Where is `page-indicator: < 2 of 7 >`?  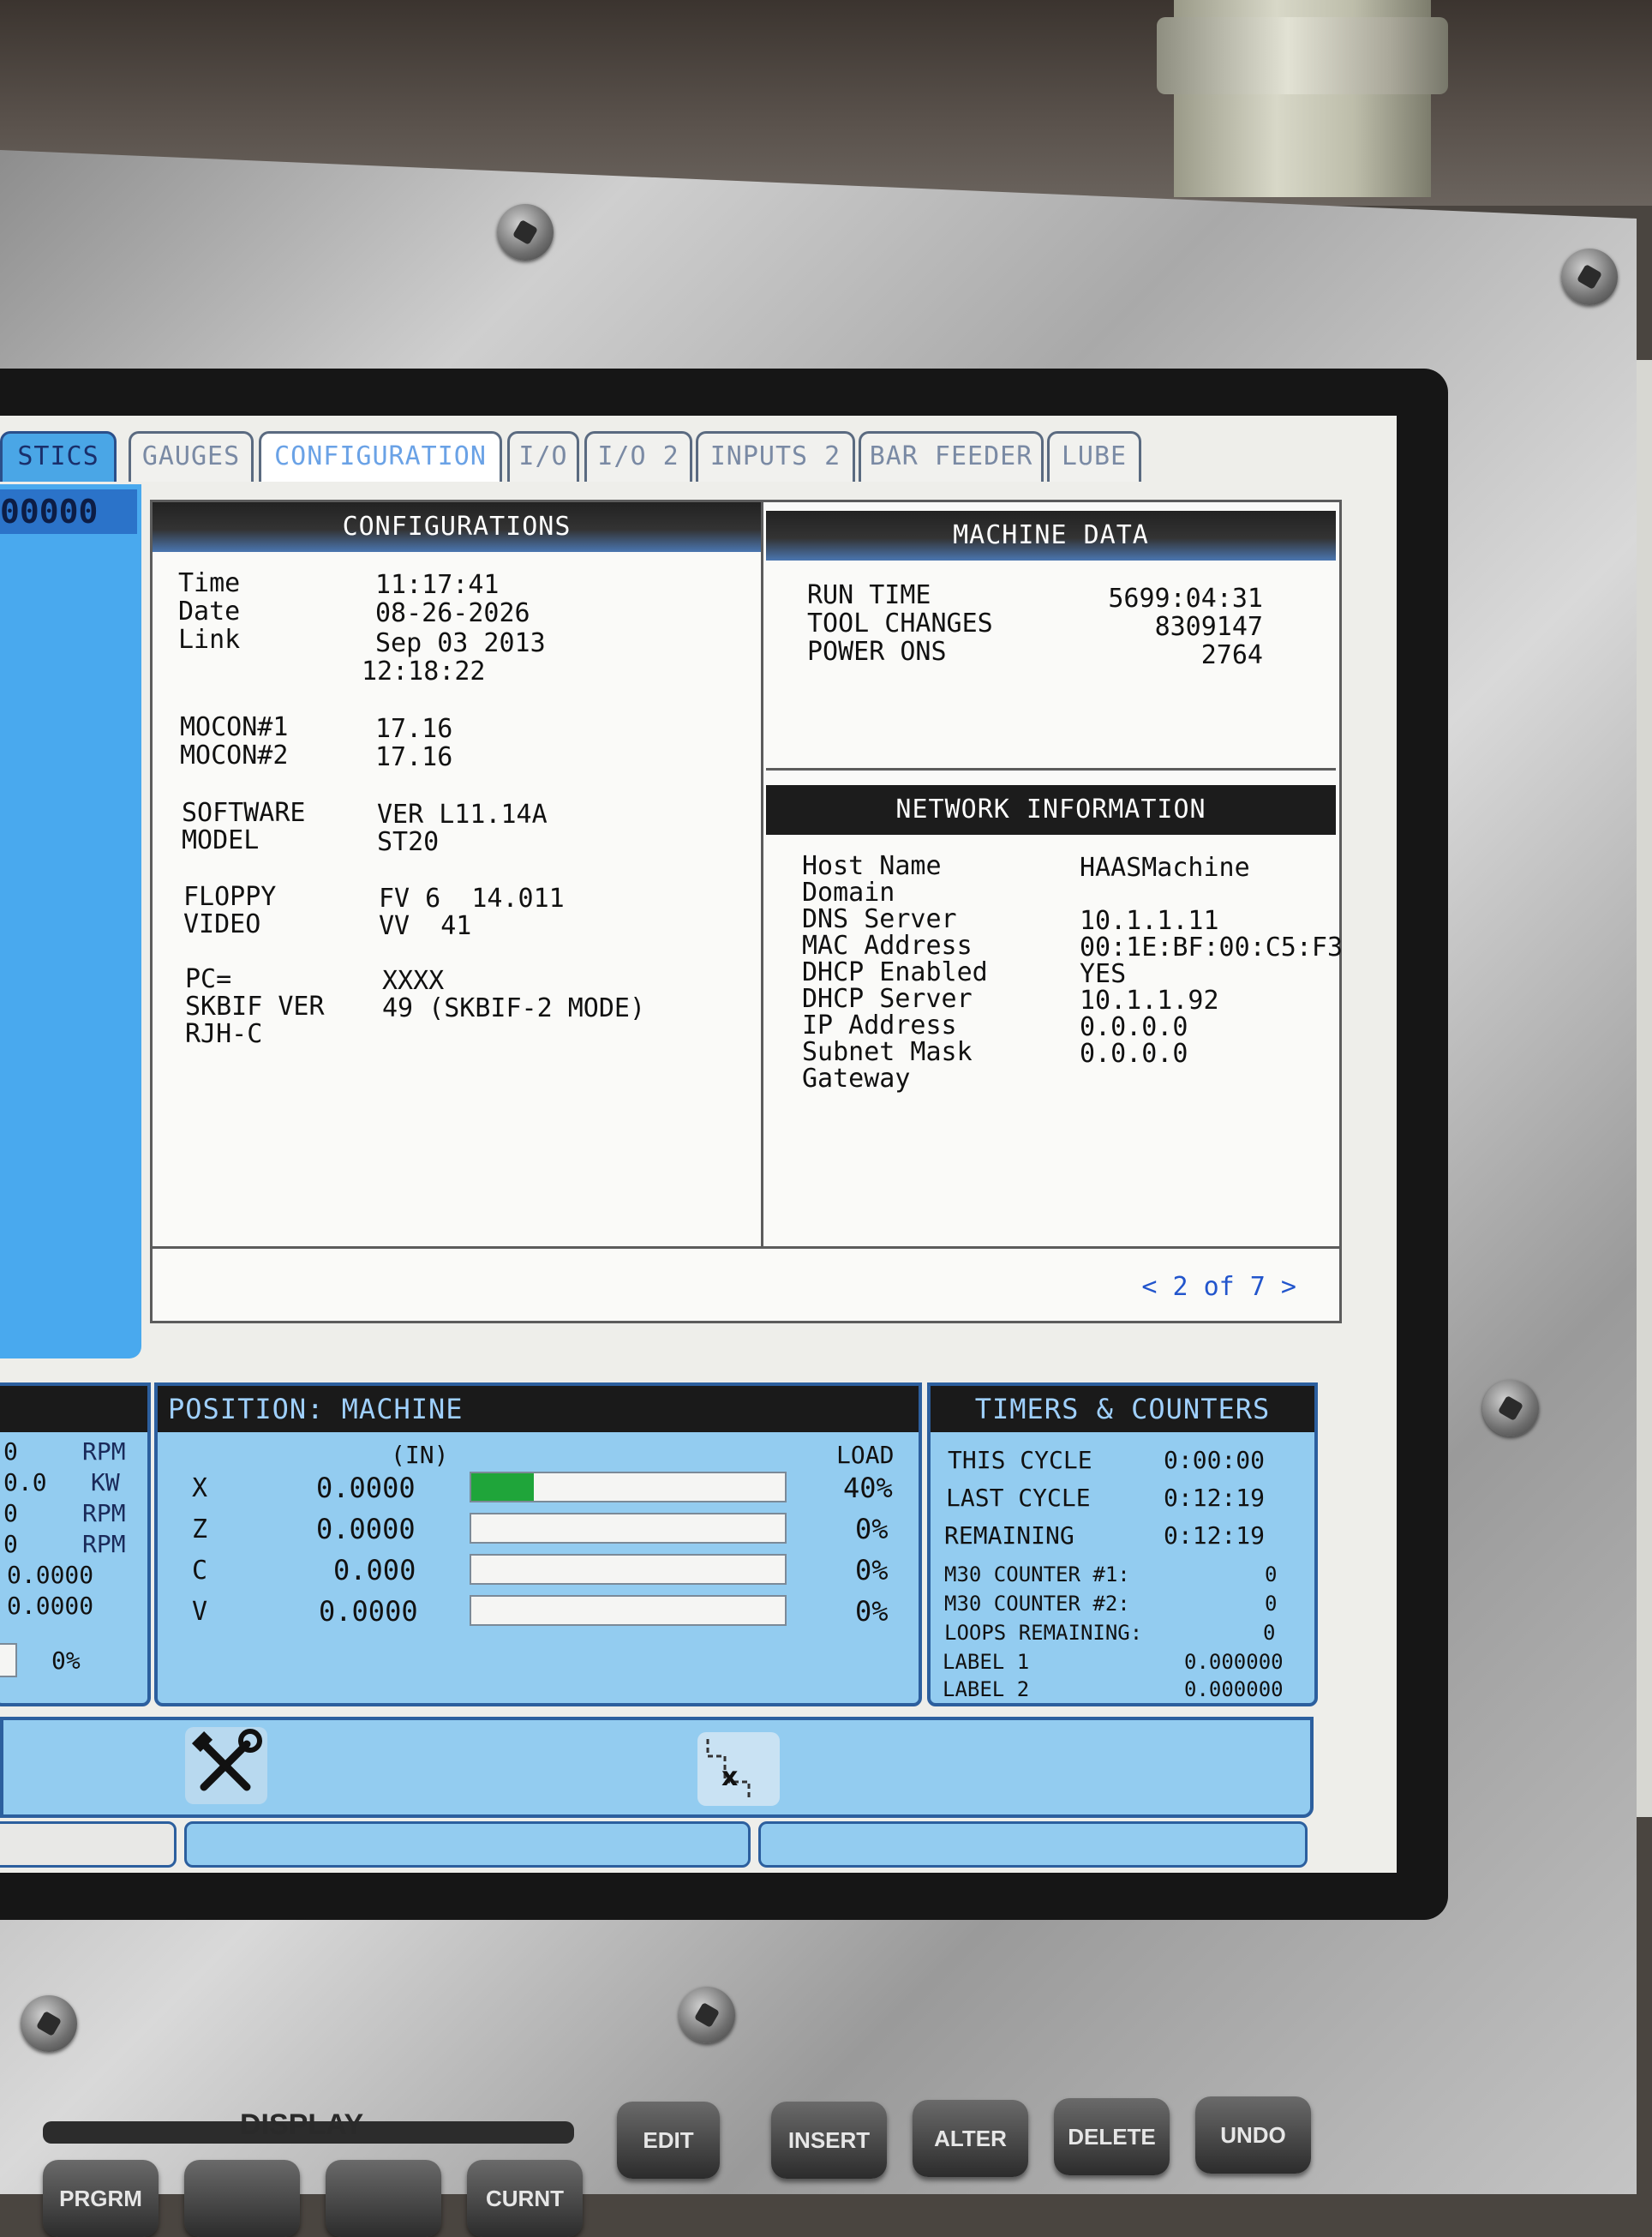
page-indicator: < 2 of 7 > is located at coordinates (1218, 1287).